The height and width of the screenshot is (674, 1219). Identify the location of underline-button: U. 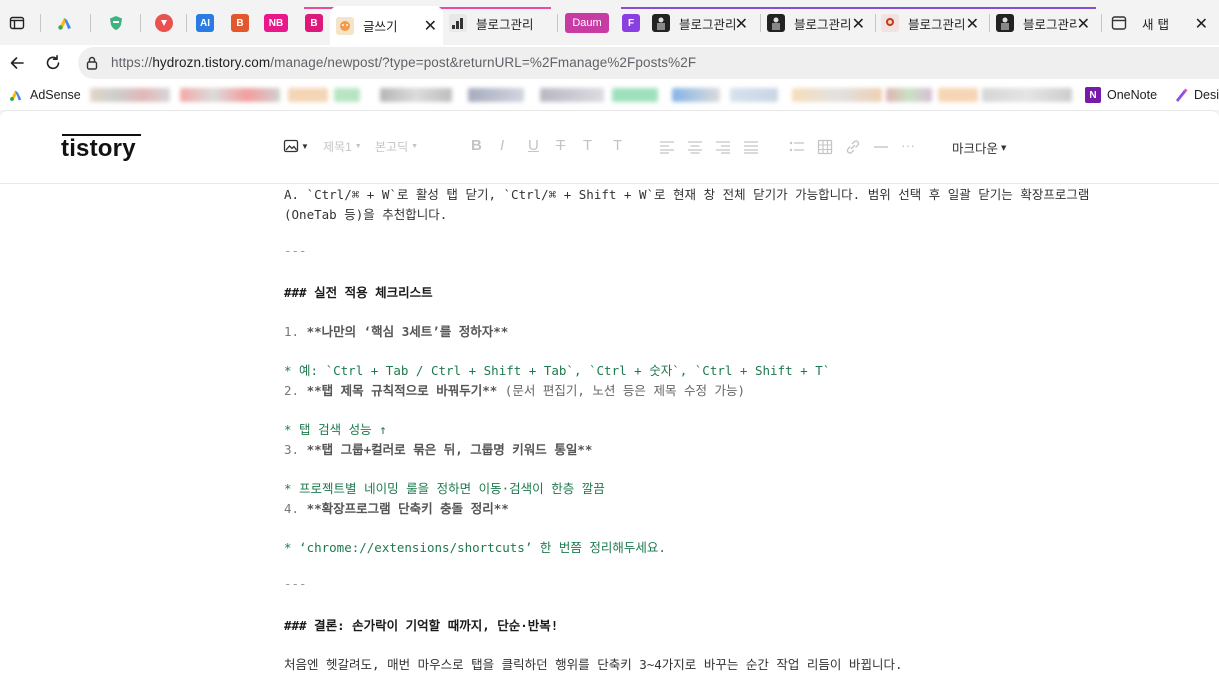
(533, 145).